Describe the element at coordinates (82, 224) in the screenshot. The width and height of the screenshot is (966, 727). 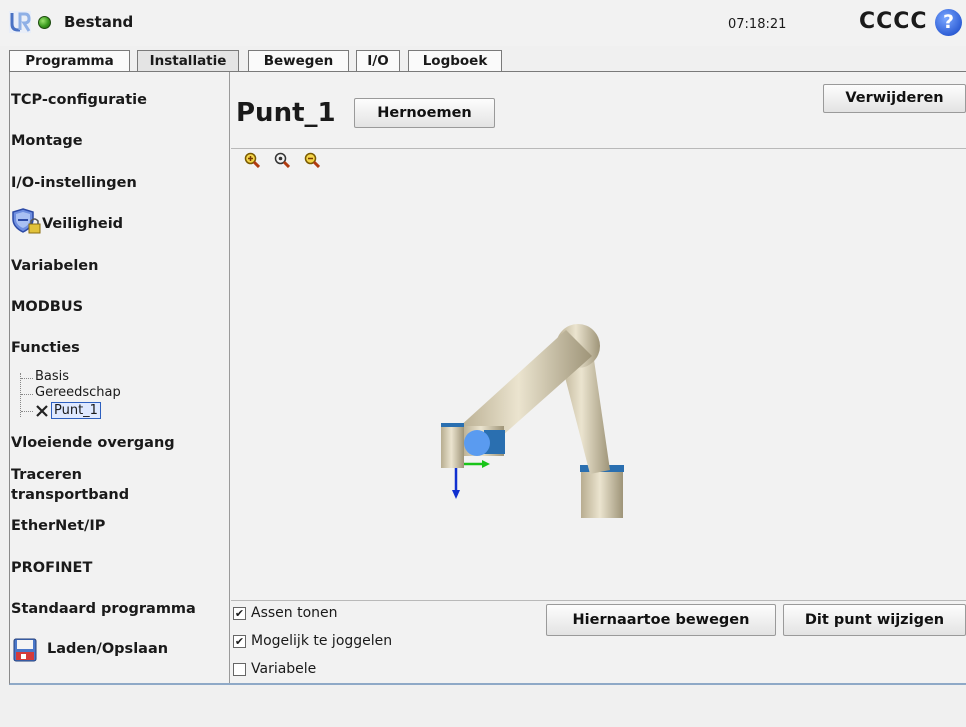
I see `sidebar-item-veiligheid: Veiligheid` at that location.